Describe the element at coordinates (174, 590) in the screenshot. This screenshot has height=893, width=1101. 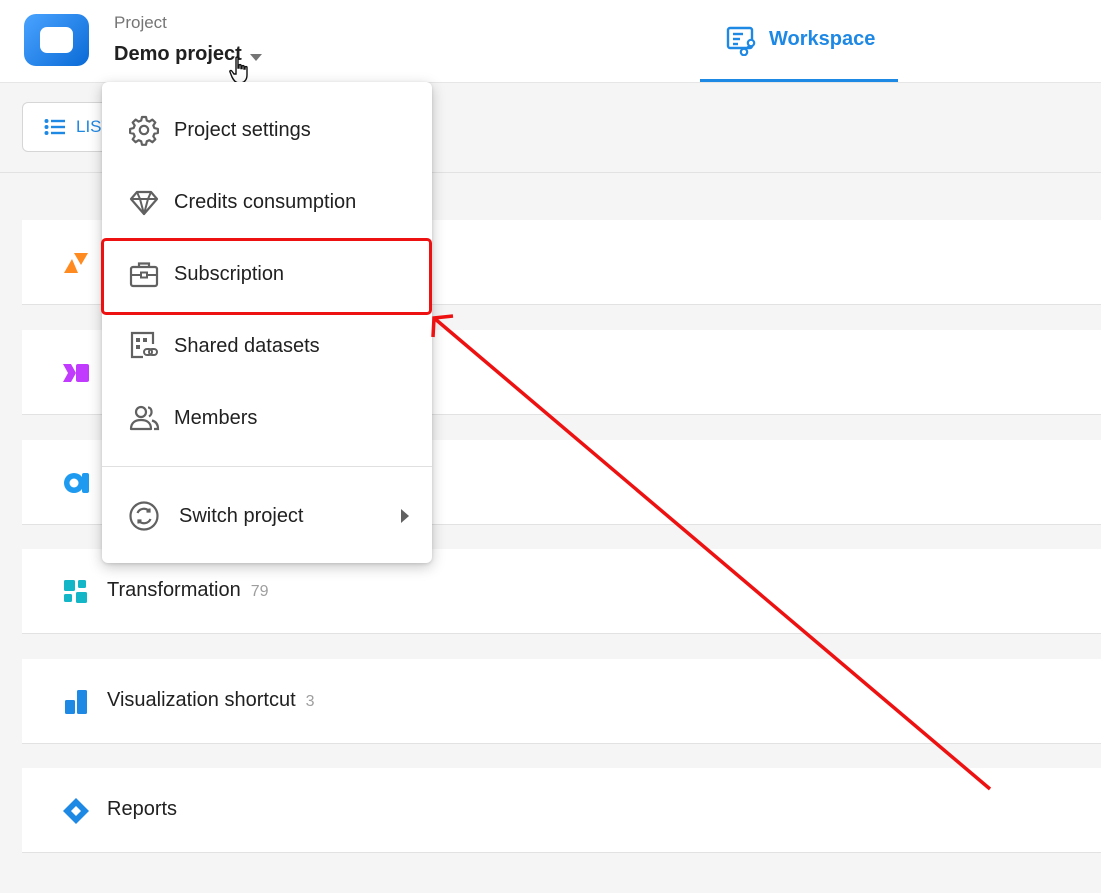
I see `list-item-title: Transformation` at that location.